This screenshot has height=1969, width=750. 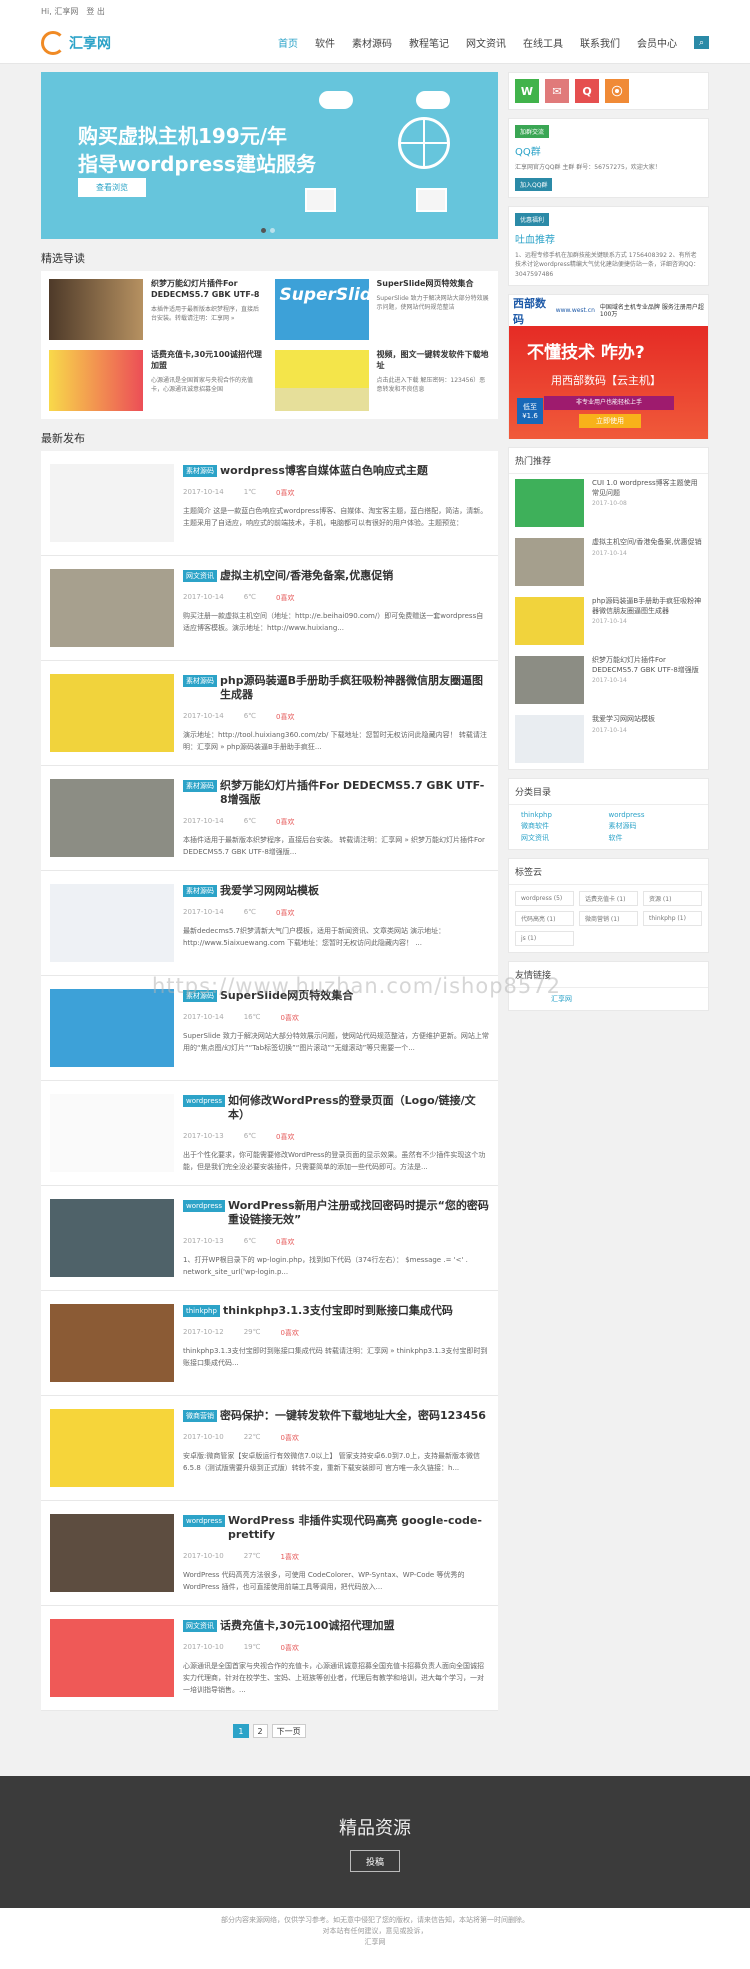 I want to click on post-title: 织梦万能幻灯片插件For DEDECMS5.7 GBK UTF-8增强版, so click(x=354, y=793).